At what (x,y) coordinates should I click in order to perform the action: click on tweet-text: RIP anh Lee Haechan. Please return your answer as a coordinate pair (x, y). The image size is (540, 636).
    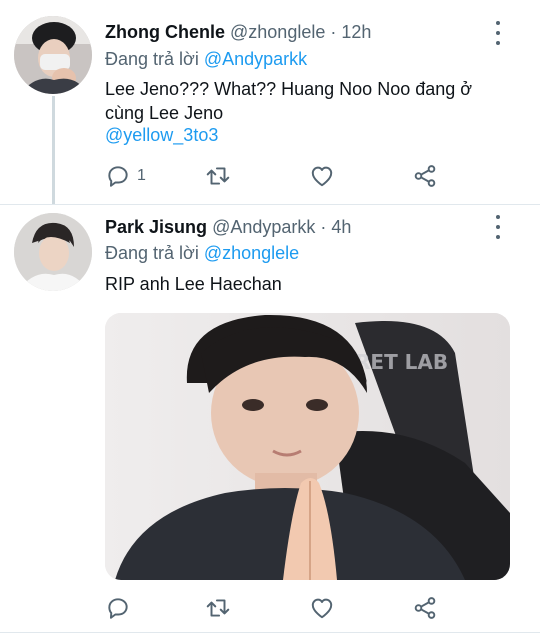
    Looking at the image, I should click on (193, 284).